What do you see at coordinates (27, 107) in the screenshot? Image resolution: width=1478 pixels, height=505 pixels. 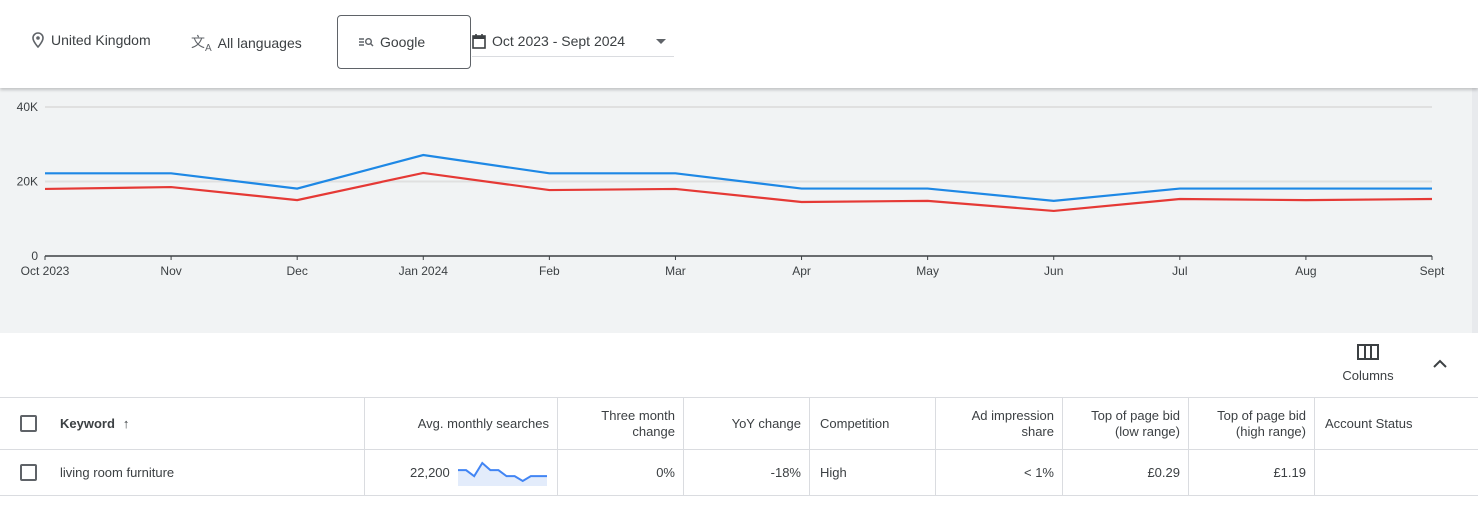 I see `y-tick-label: 40K` at bounding box center [27, 107].